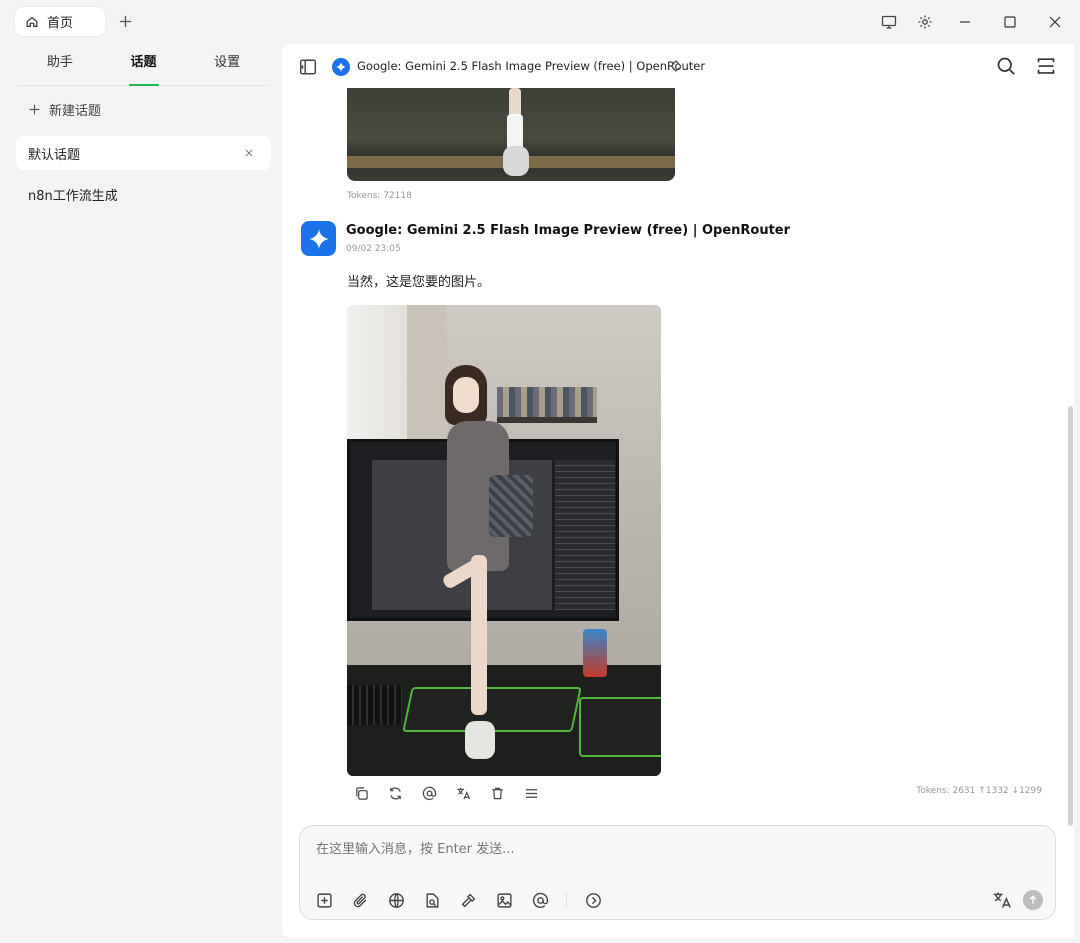 This screenshot has height=943, width=1080. Describe the element at coordinates (395, 793) in the screenshot. I see `regenerate-icon` at that location.